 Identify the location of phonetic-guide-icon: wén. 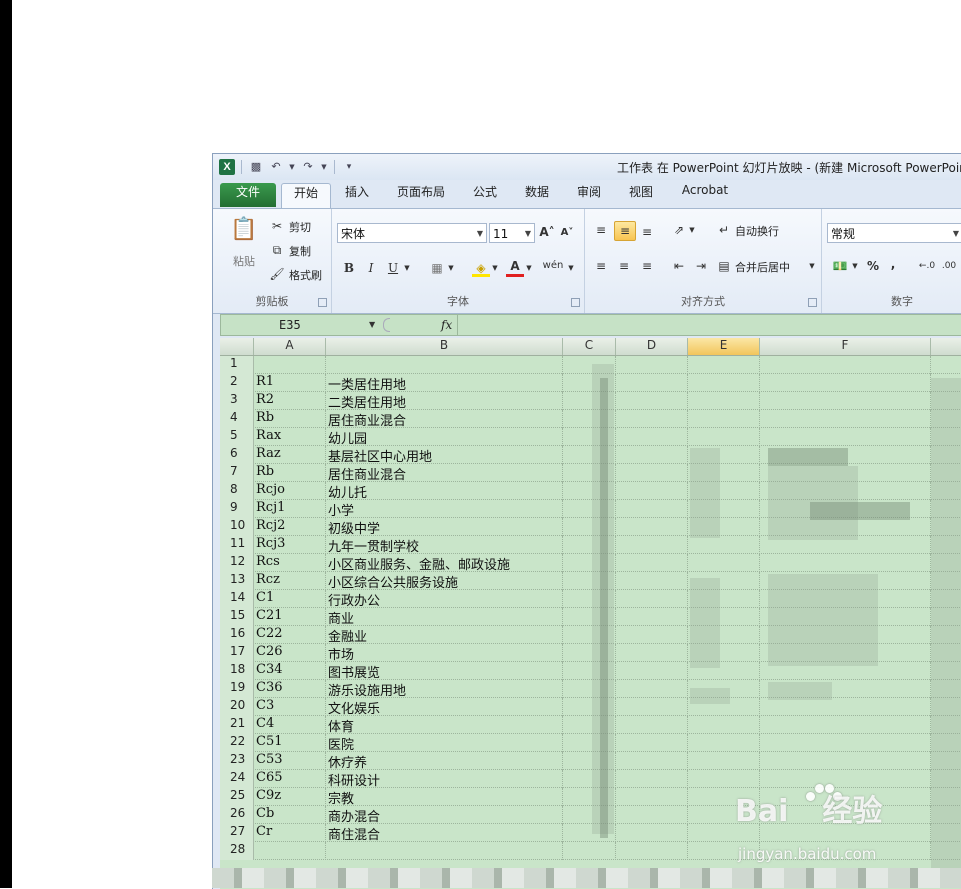
(553, 266).